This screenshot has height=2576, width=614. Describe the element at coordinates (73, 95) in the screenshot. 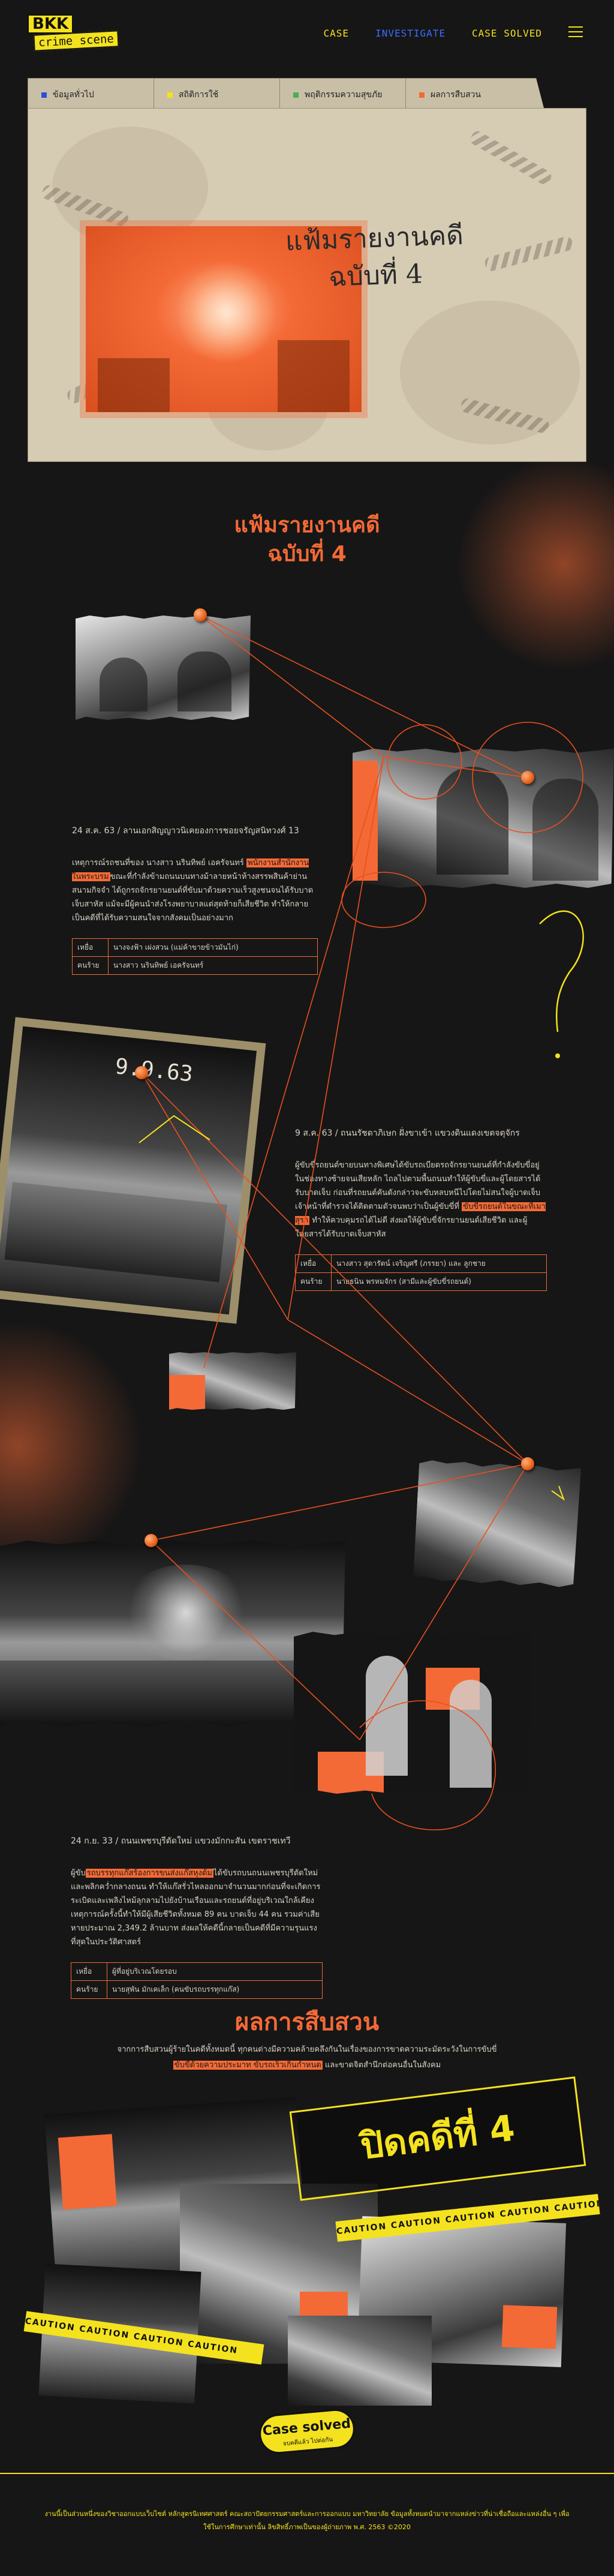

I see `tab-label: ข้อมูลทั่วไป` at that location.